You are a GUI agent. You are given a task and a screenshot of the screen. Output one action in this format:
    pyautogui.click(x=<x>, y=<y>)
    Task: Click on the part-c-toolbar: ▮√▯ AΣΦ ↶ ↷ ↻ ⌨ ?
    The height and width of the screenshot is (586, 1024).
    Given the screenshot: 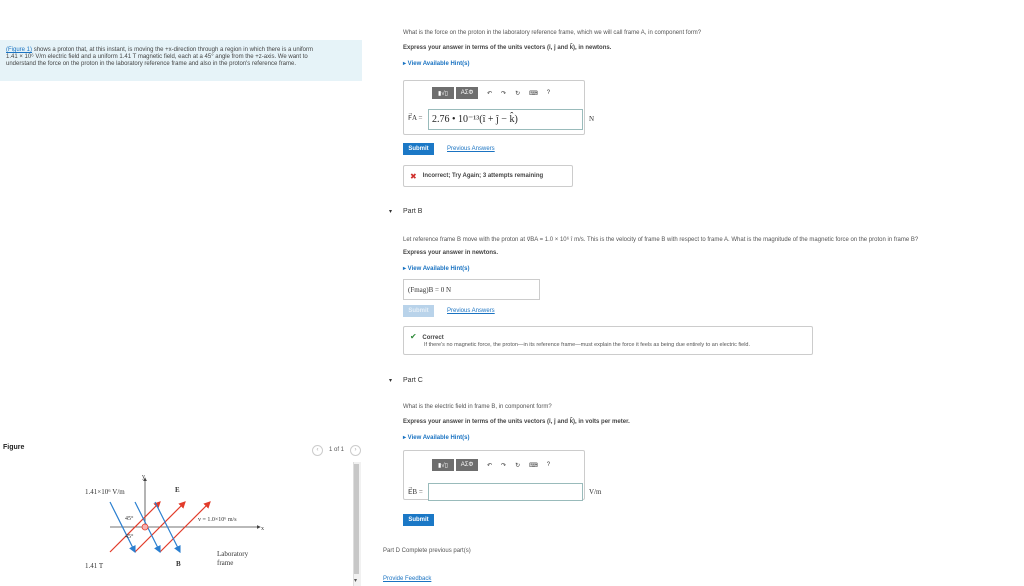 What is the action you would take?
    pyautogui.click(x=491, y=465)
    